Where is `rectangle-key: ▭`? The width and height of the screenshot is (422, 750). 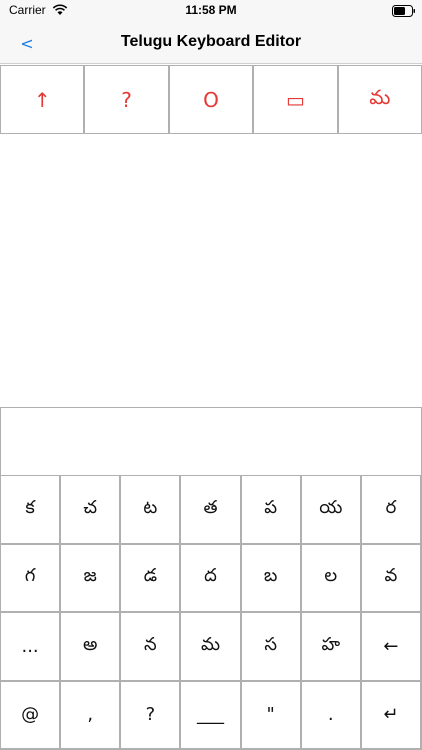 rectangle-key: ▭ is located at coordinates (296, 99).